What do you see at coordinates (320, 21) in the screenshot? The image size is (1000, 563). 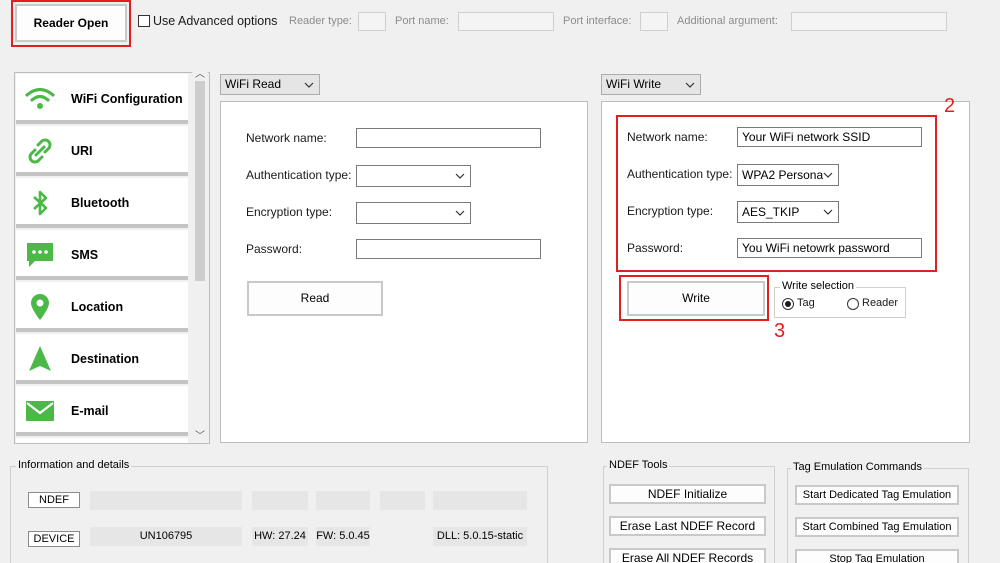 I see `reader-type-label: Reader type:` at bounding box center [320, 21].